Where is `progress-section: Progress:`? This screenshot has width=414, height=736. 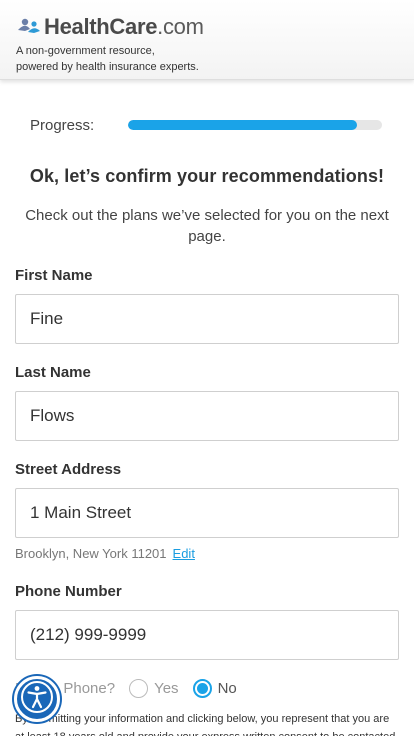
progress-section: Progress: is located at coordinates (222, 125).